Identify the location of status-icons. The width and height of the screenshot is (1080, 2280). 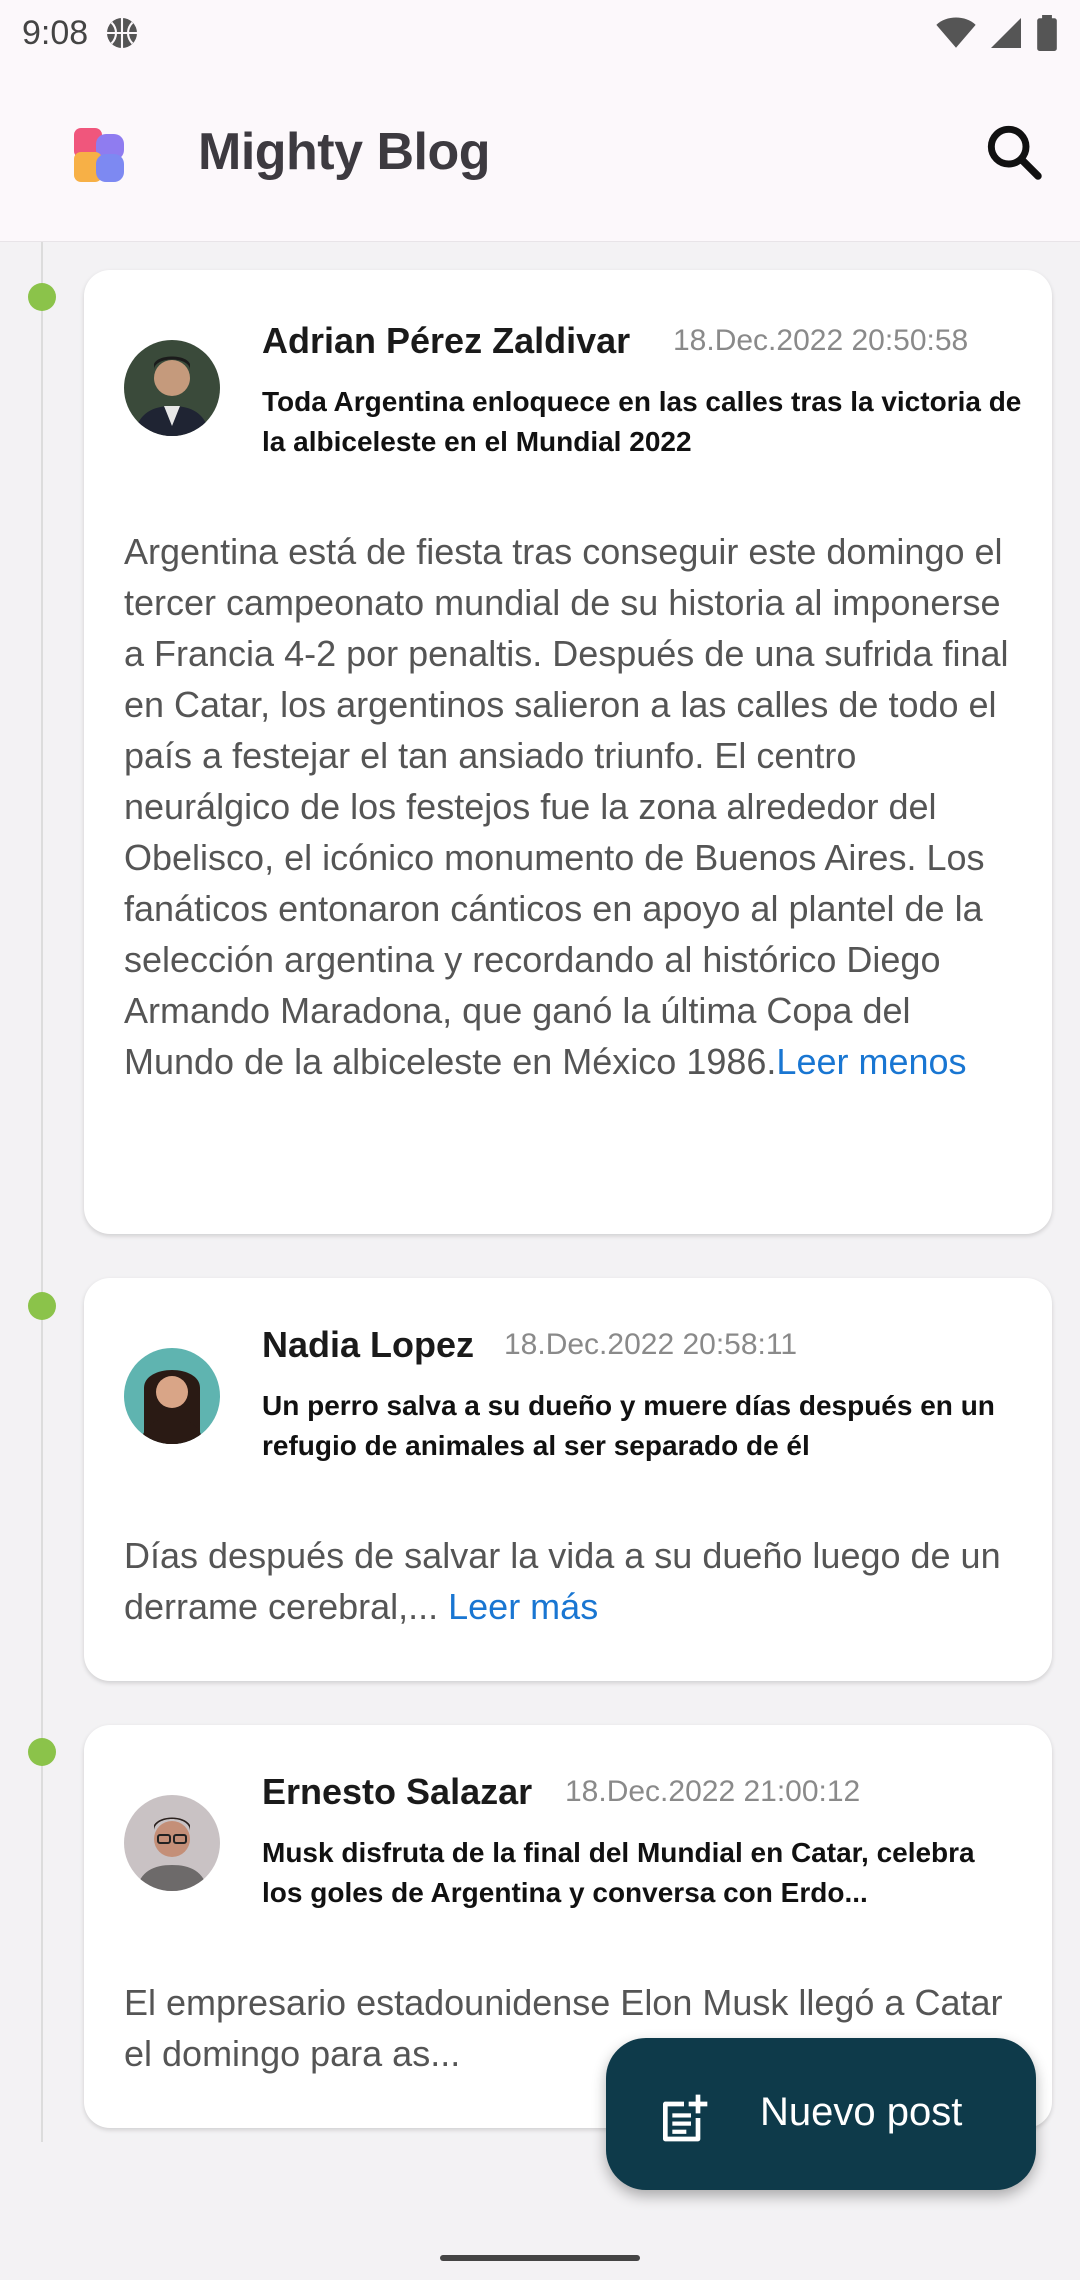
(997, 33).